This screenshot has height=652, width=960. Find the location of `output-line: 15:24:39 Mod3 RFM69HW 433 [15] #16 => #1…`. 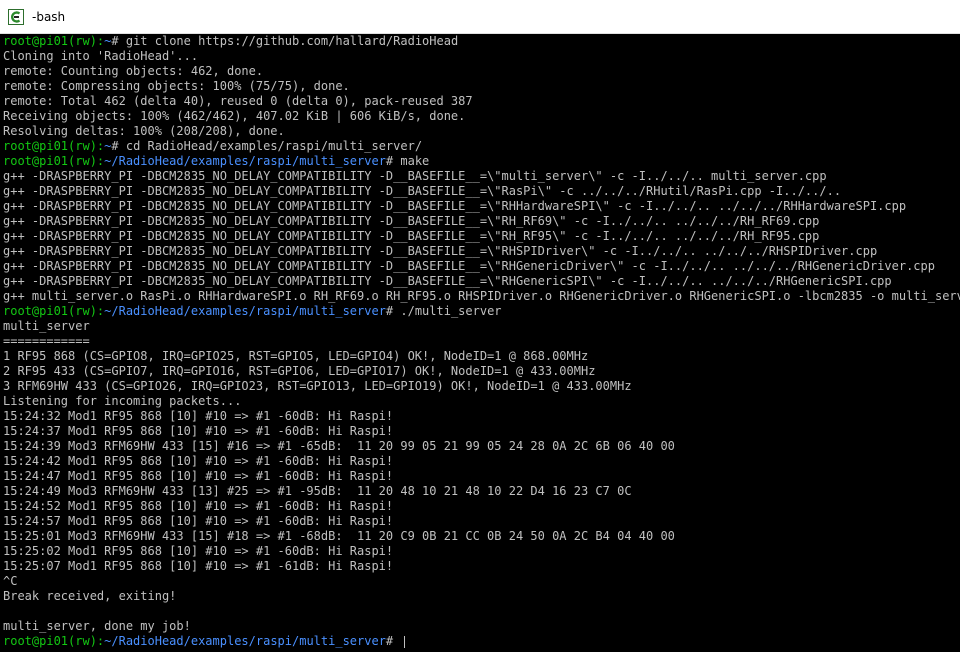

output-line: 15:24:39 Mod3 RFM69HW 433 [15] #16 => #1… is located at coordinates (339, 446).